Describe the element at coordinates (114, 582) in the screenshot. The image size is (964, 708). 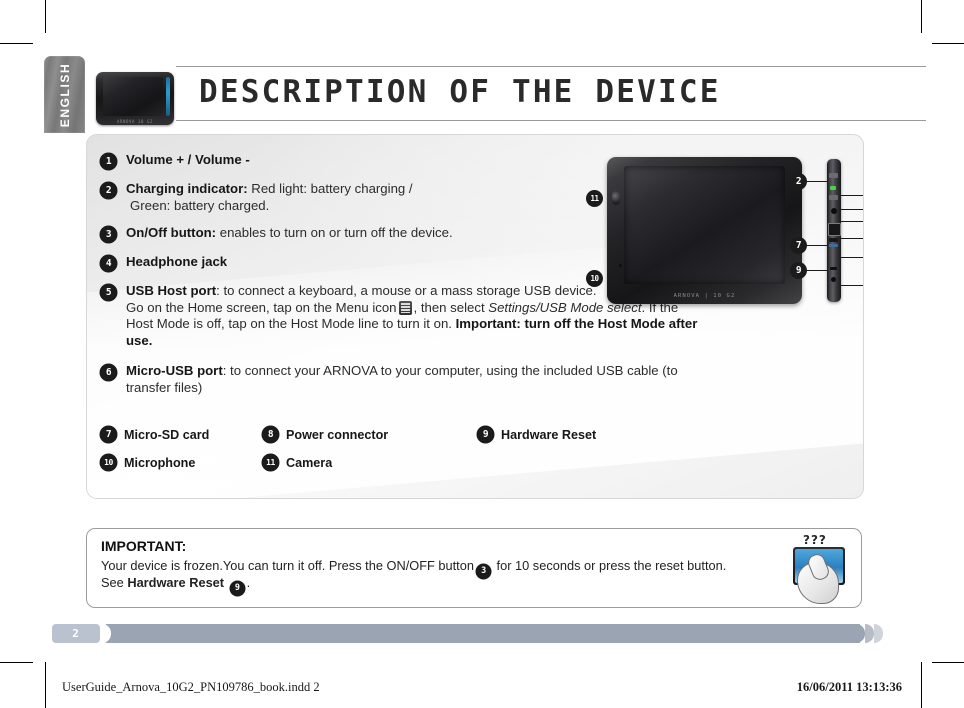
I see `important-line2-a: See` at that location.